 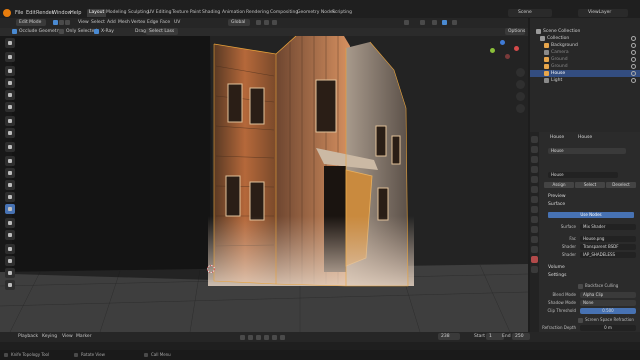 I want to click on shading-rendered-icon, so click(x=454, y=22).